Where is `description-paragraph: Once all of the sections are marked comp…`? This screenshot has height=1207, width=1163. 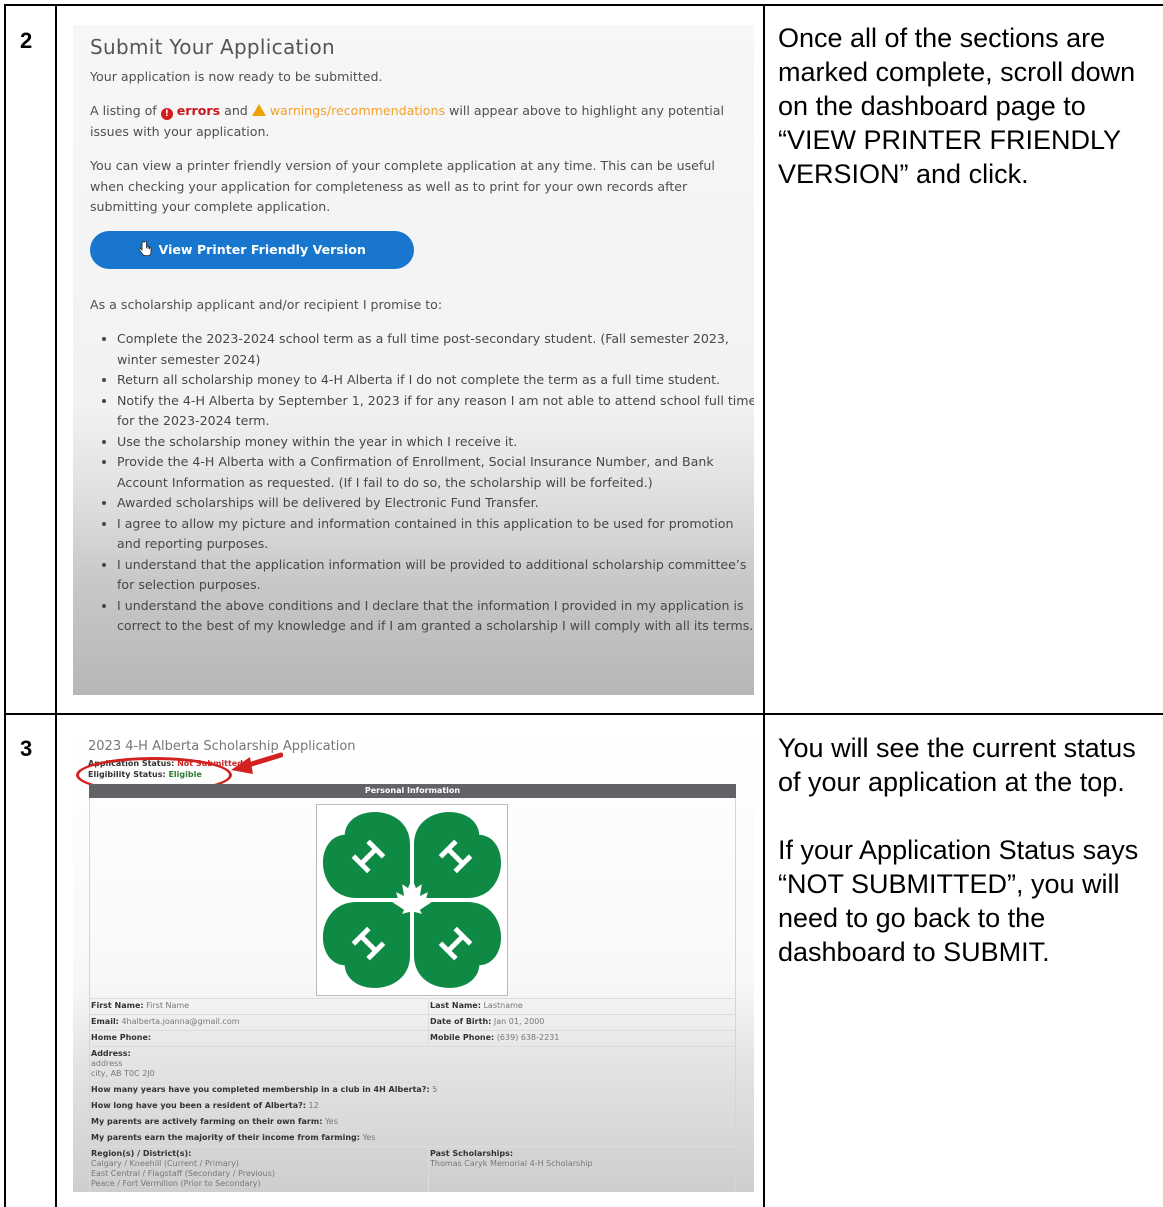 description-paragraph: Once all of the sections are marked comp… is located at coordinates (957, 106).